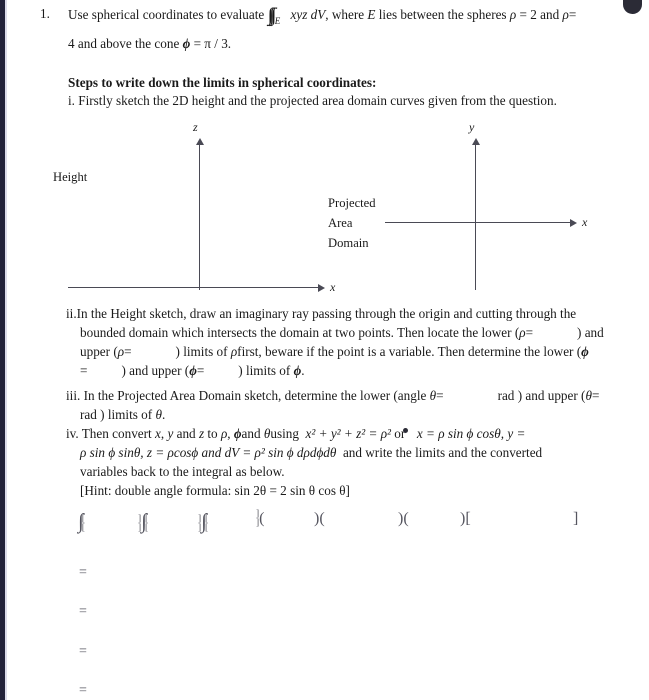  I want to click on projected-sketch-y-label: y, so click(472, 127).